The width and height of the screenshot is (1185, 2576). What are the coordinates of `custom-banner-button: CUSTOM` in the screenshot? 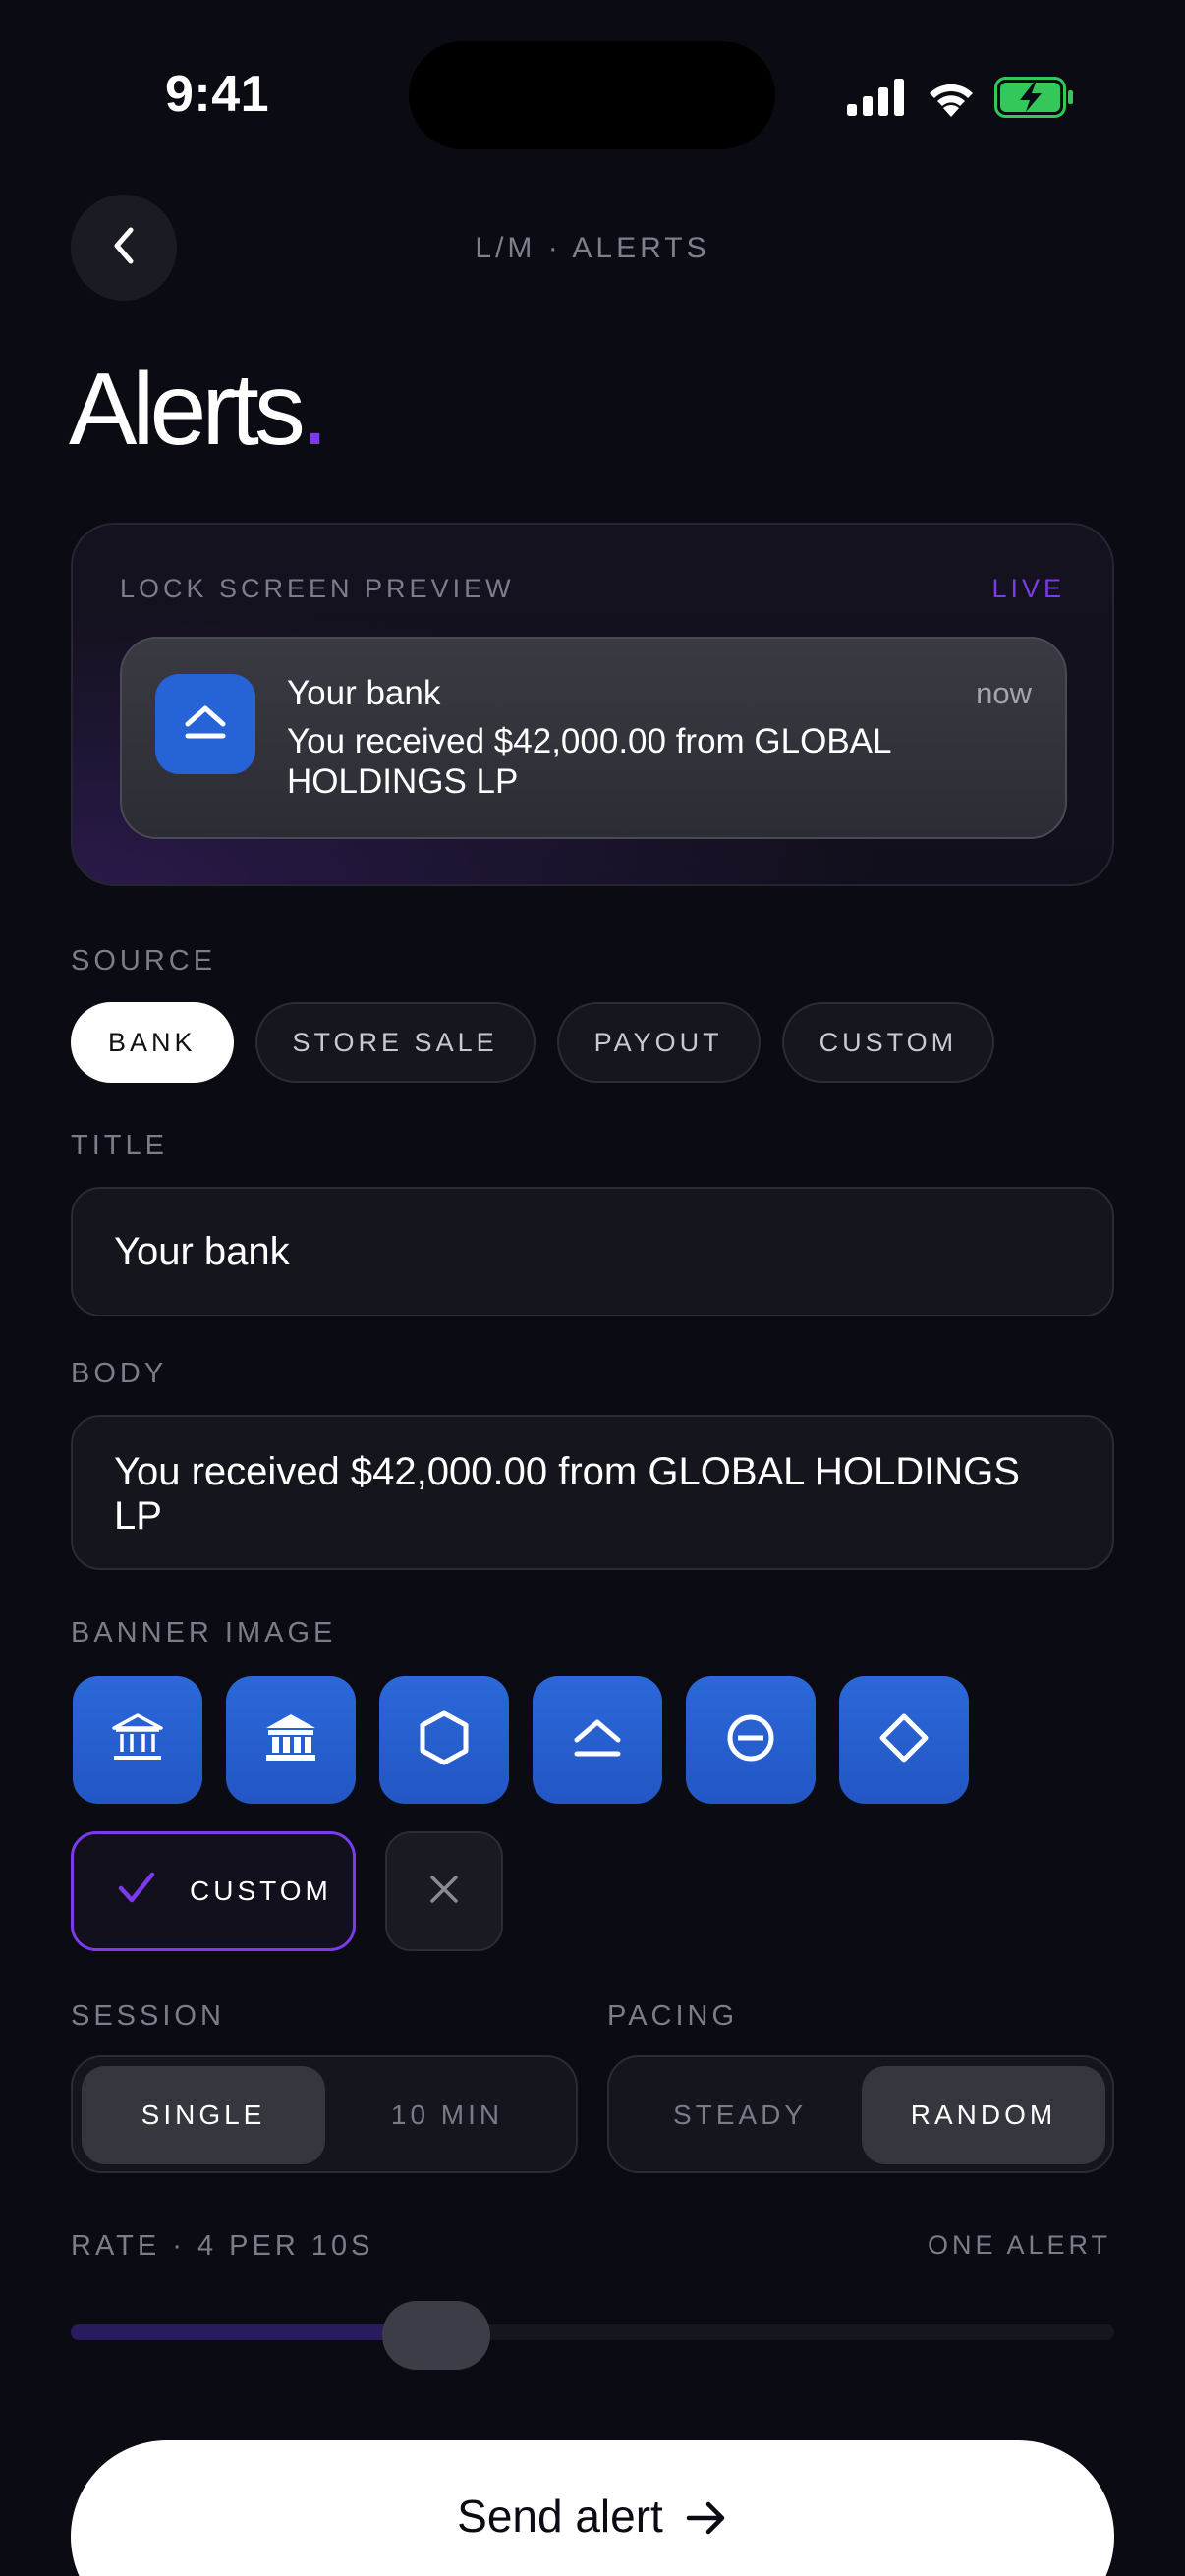 It's located at (214, 1891).